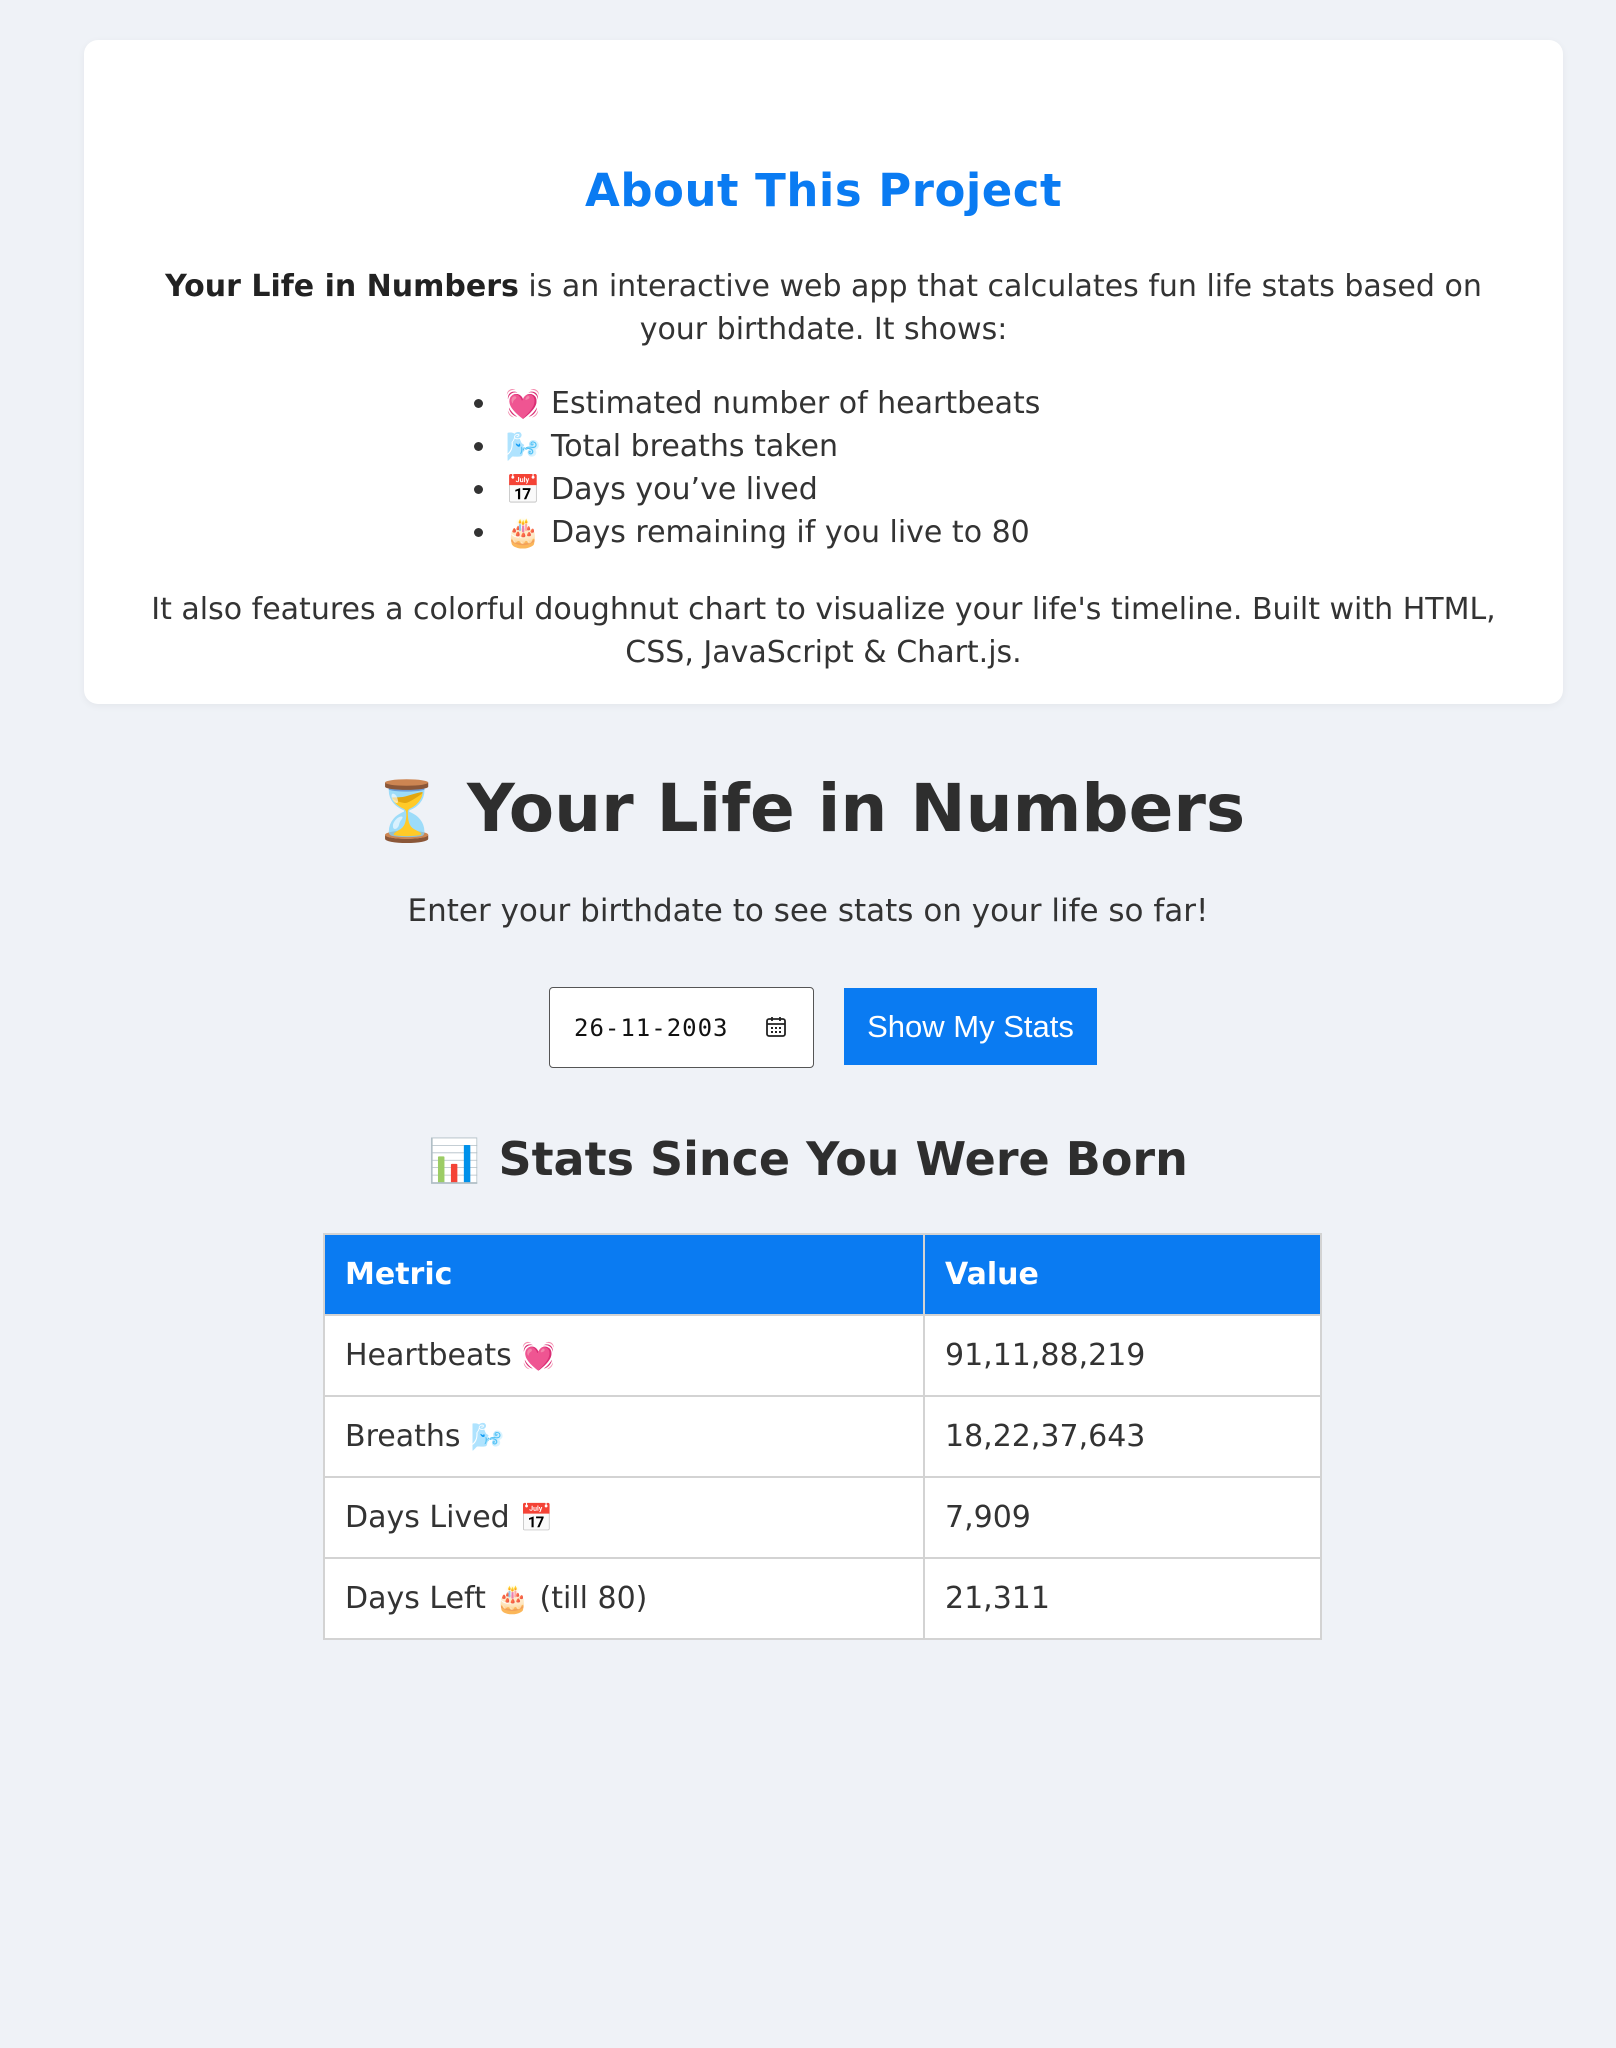  I want to click on column-header-metric: Metric, so click(624, 1274).